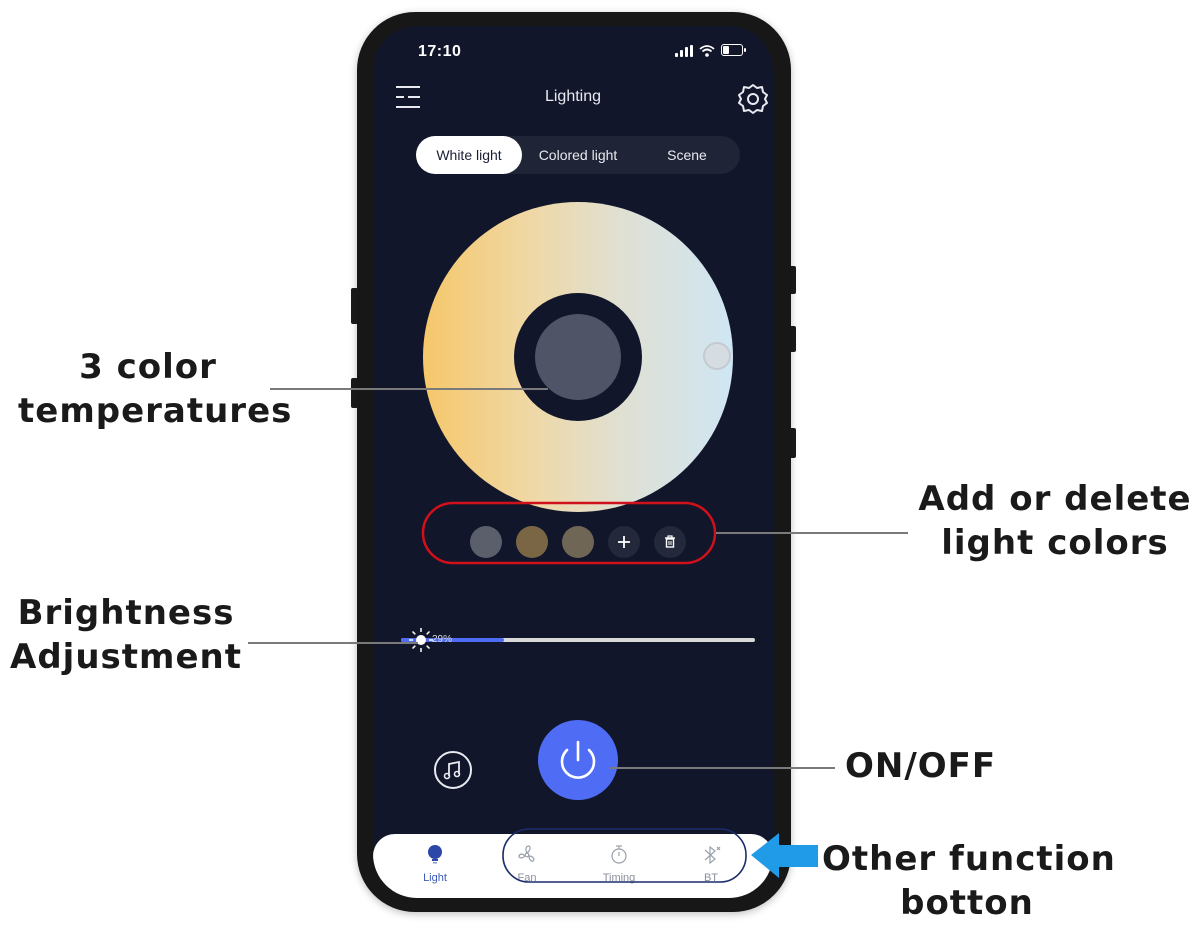  What do you see at coordinates (733, 50) in the screenshot?
I see `battery-icon` at bounding box center [733, 50].